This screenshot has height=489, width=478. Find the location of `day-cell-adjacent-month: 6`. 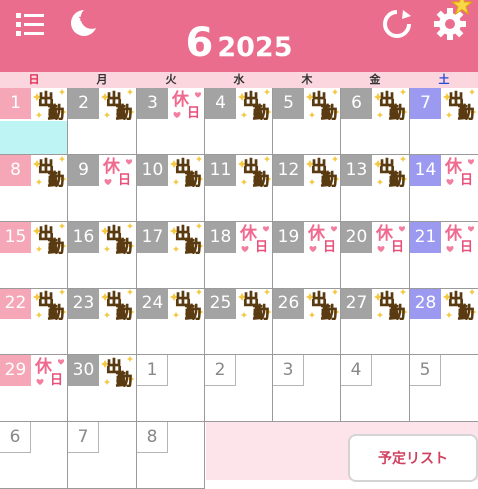

day-cell-adjacent-month: 6 is located at coordinates (34, 455).